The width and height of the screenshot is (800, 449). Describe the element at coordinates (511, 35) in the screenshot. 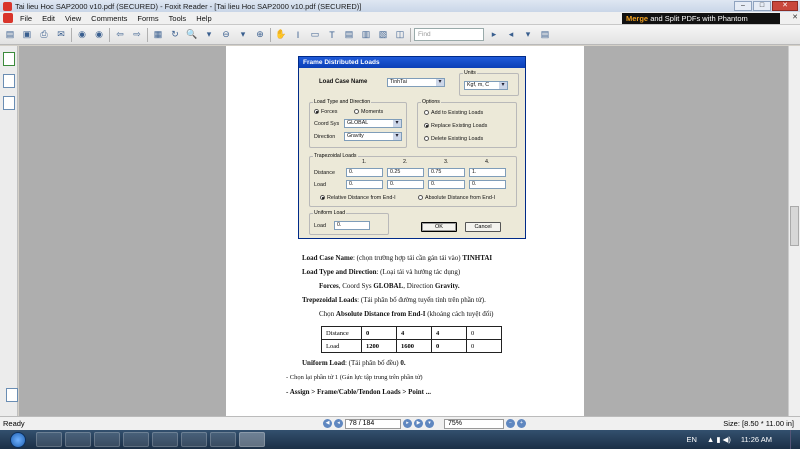

I see `find-prev-icon: ◂` at that location.